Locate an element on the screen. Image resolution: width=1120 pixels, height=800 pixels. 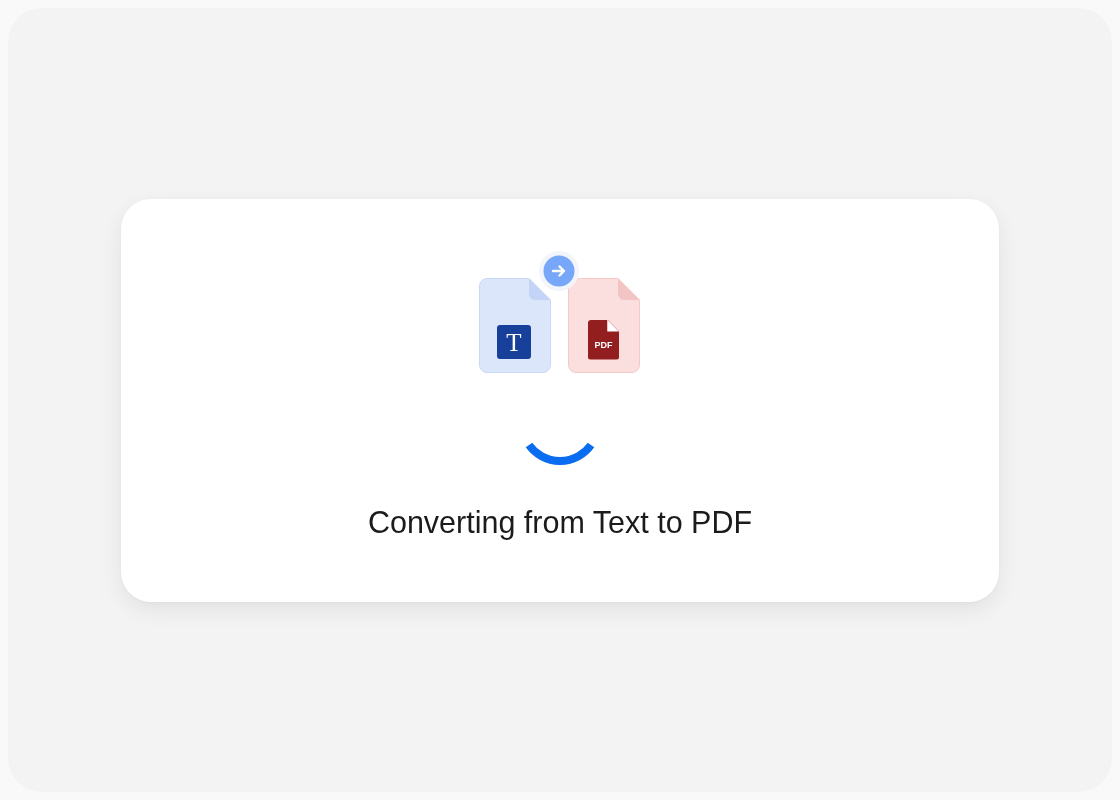
status-text: Converting from Text to PDF is located at coordinates (560, 521).